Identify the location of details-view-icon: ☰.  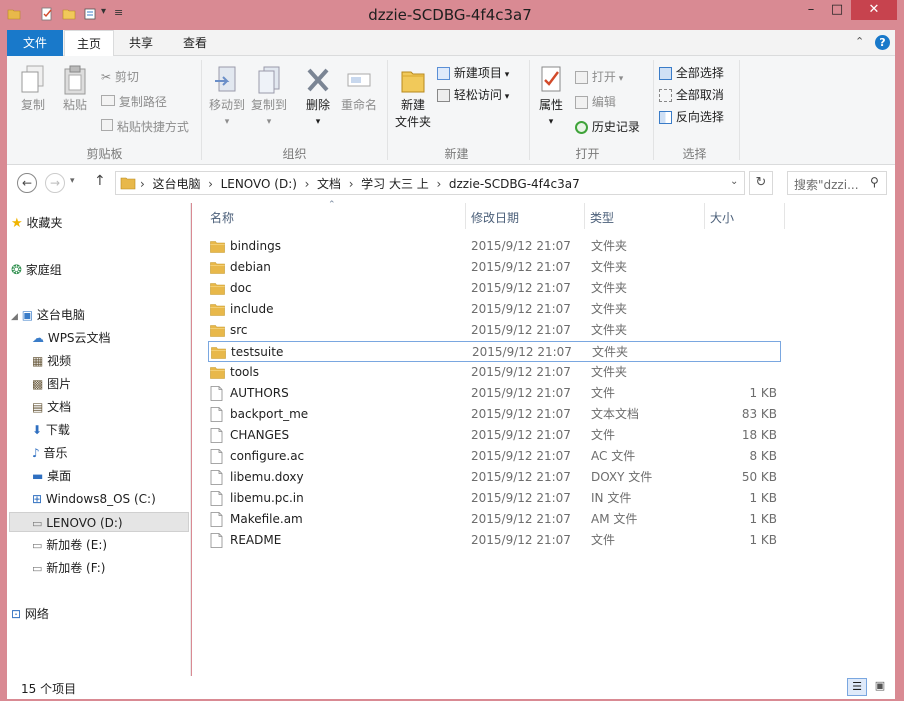
(857, 687).